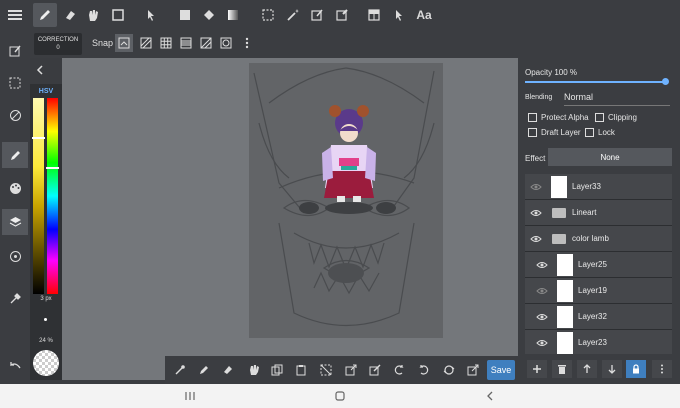 The width and height of the screenshot is (680, 408). I want to click on brush-icon, so click(15, 155).